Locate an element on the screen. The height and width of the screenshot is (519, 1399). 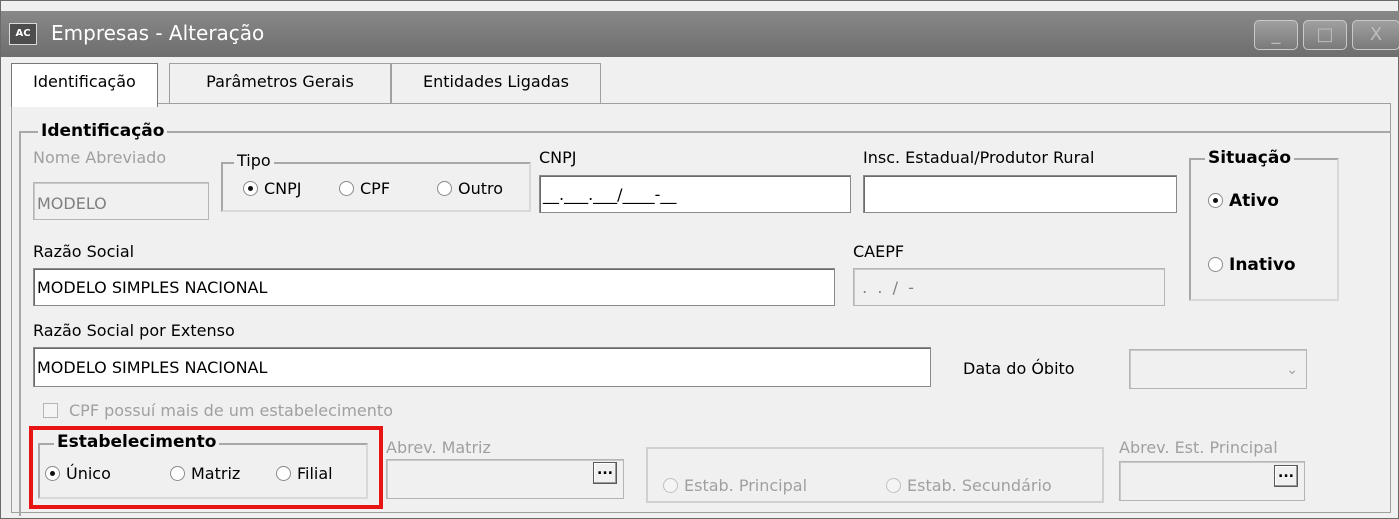
data-obito-field: ⌄ is located at coordinates (1218, 369).